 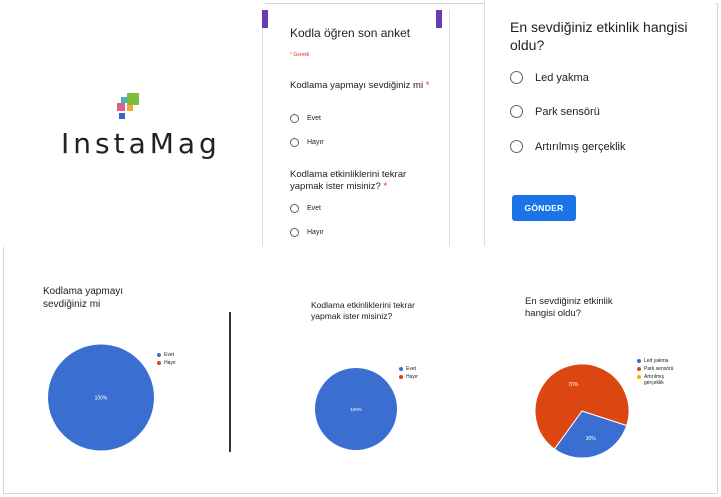 What do you see at coordinates (544, 208) in the screenshot?
I see `submit-button: GÖNDER` at bounding box center [544, 208].